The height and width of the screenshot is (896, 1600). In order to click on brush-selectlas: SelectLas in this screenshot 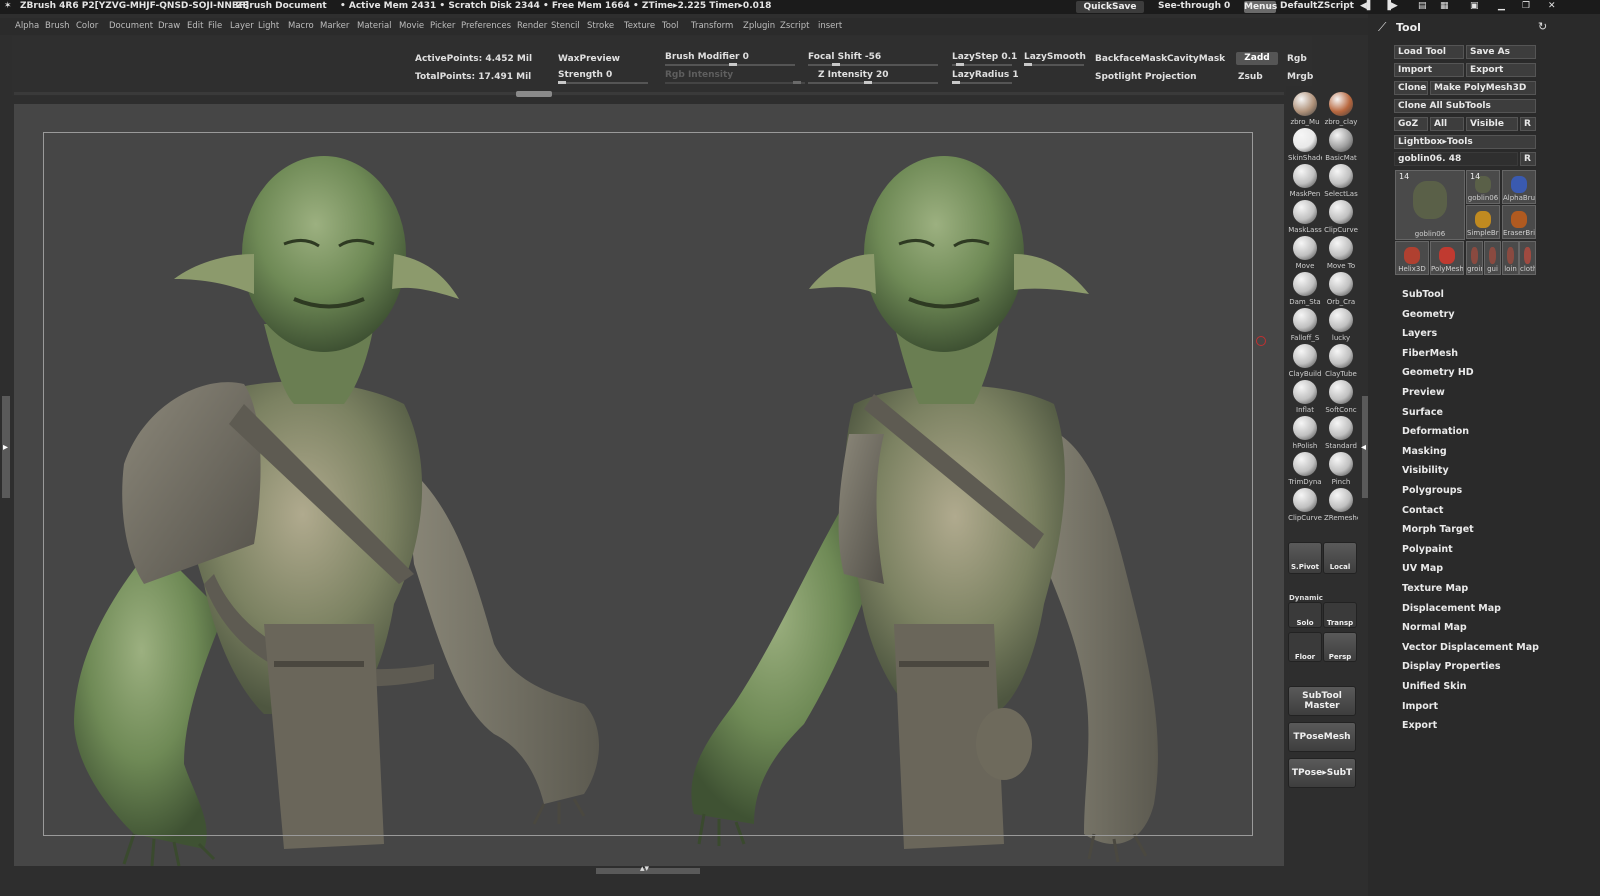, I will do `click(1341, 181)`.